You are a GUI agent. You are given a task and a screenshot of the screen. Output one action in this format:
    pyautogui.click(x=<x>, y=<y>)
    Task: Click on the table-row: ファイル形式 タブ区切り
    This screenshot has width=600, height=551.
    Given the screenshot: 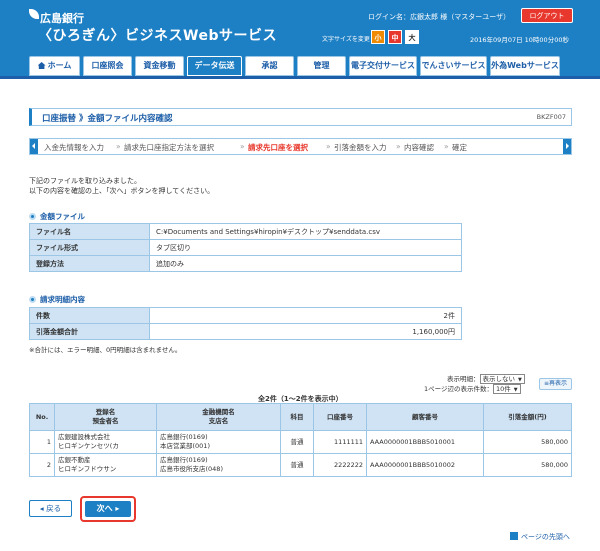 What is the action you would take?
    pyautogui.click(x=245, y=247)
    